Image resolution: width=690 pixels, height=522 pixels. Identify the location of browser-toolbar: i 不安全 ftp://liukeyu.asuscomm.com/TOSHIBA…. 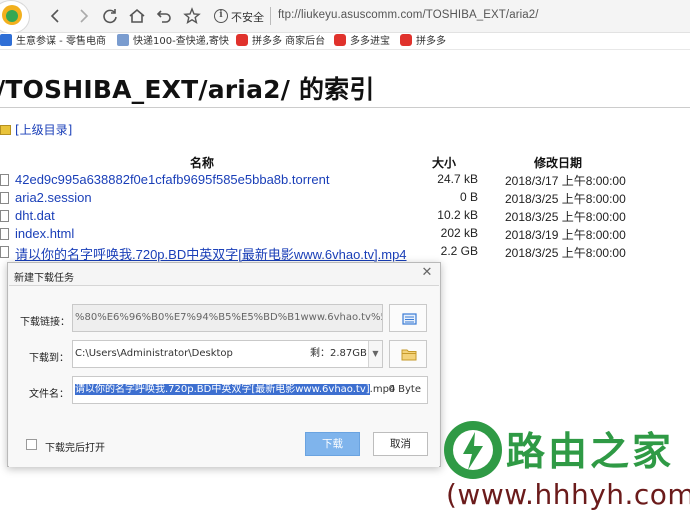
(345, 17).